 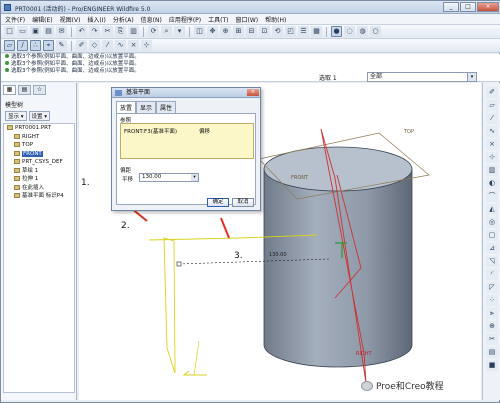 What do you see at coordinates (39, 179) in the screenshot?
I see `tree-node: 拉伸 1` at bounding box center [39, 179].